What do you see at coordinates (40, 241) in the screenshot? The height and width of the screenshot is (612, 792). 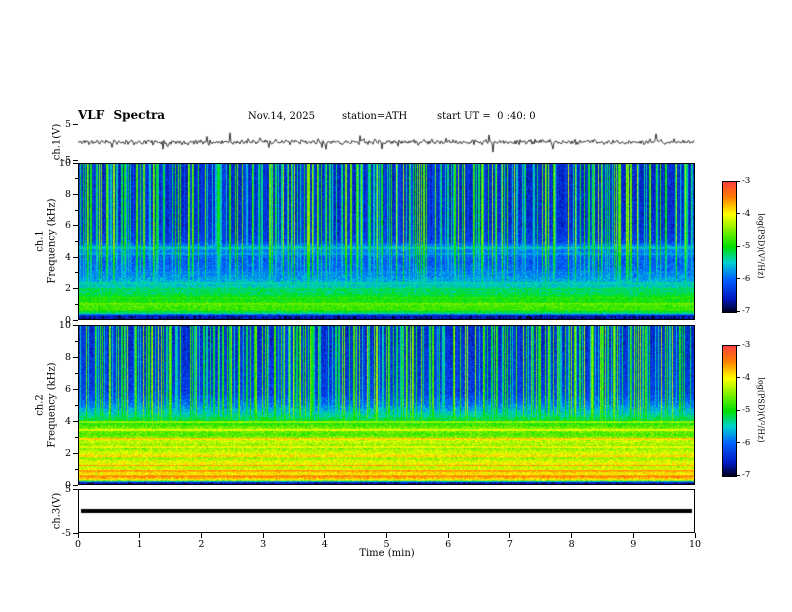 I see `ch1-label-line1: ch.1` at bounding box center [40, 241].